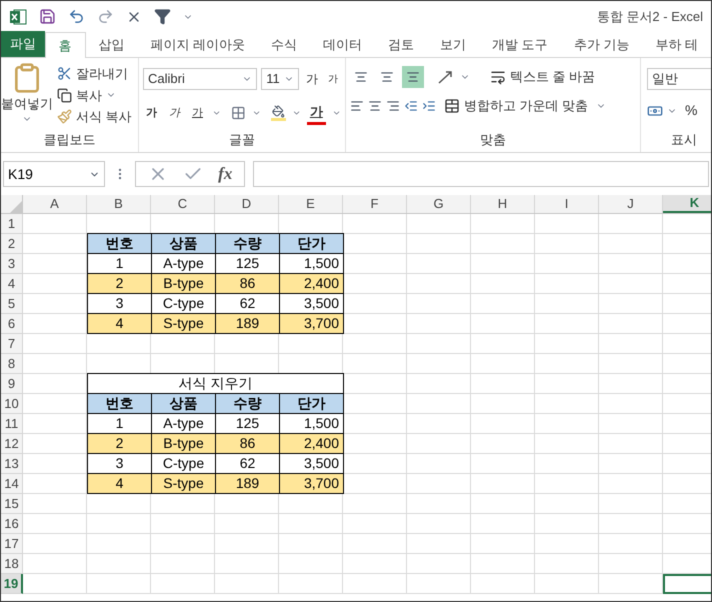  What do you see at coordinates (27, 96) in the screenshot?
I see `paste-button: 붙여넣기` at bounding box center [27, 96].